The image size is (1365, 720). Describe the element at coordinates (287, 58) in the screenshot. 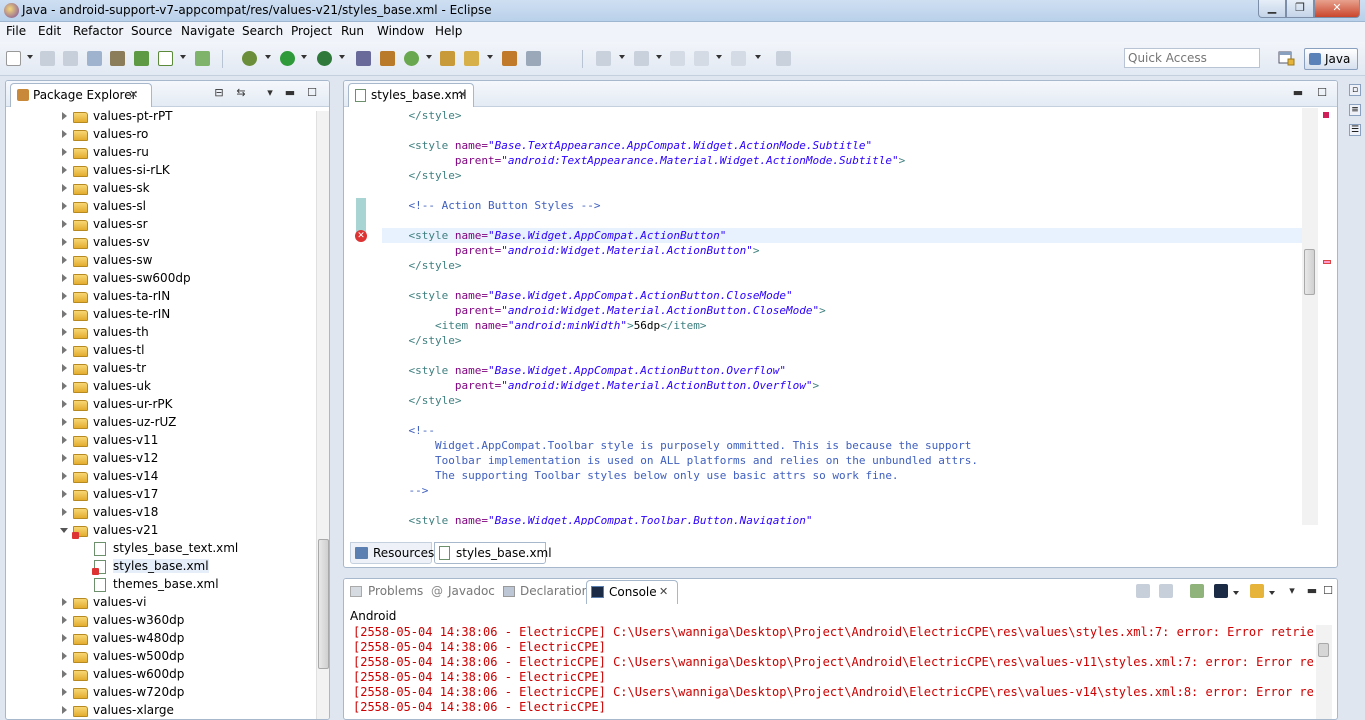

I see `run-icon` at that location.